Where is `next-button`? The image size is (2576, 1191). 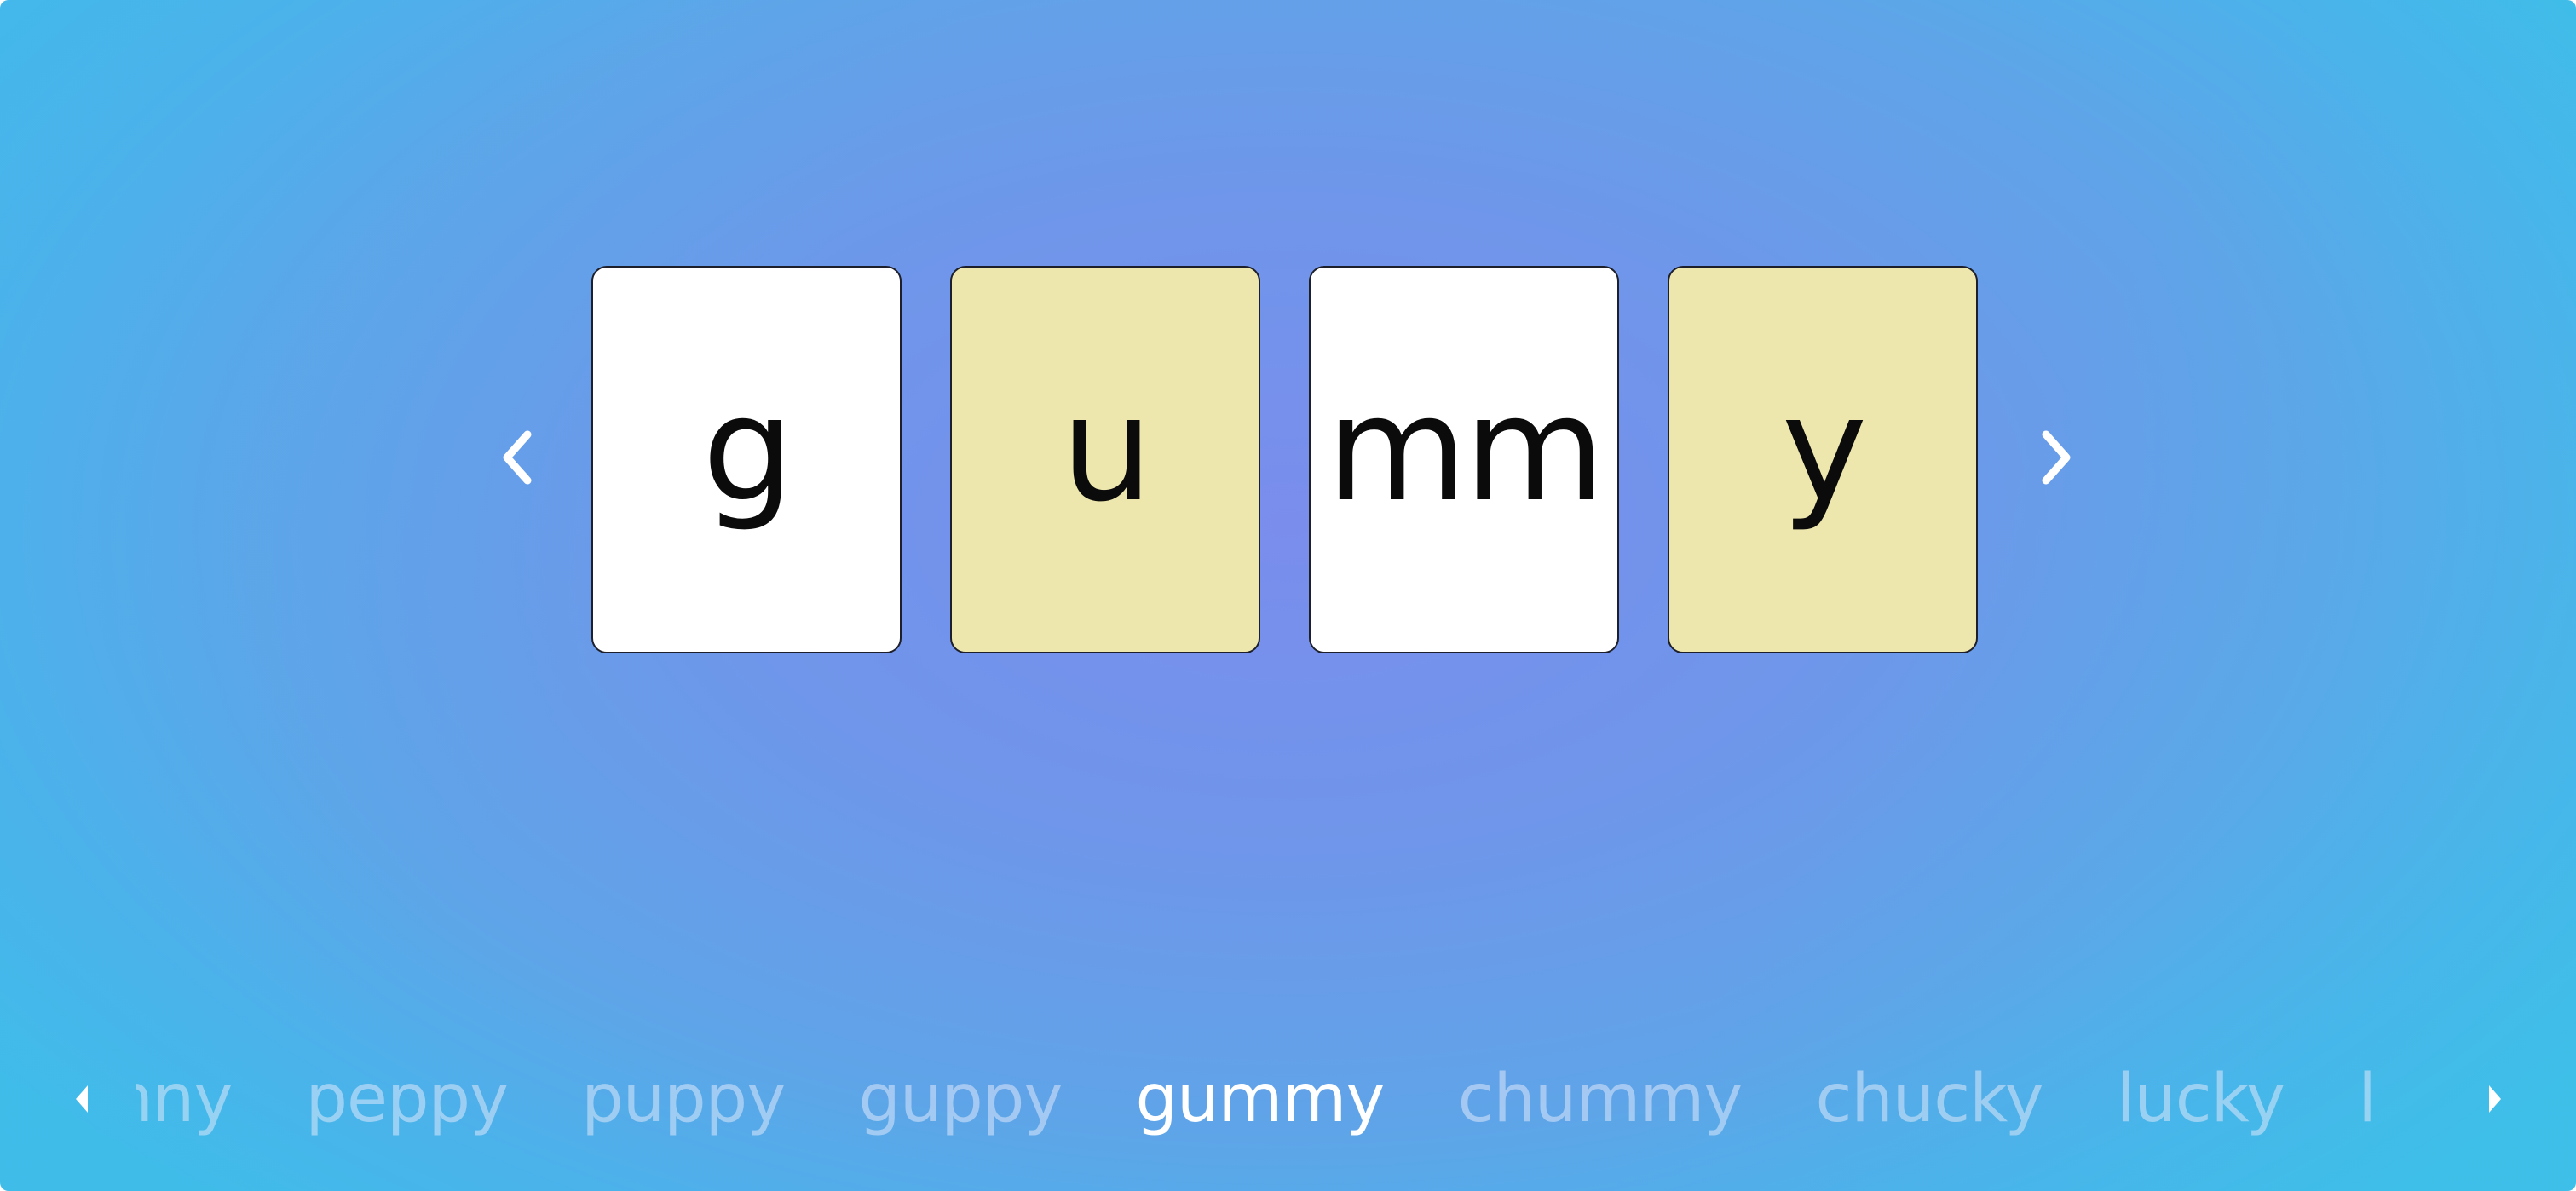 next-button is located at coordinates (2056, 457).